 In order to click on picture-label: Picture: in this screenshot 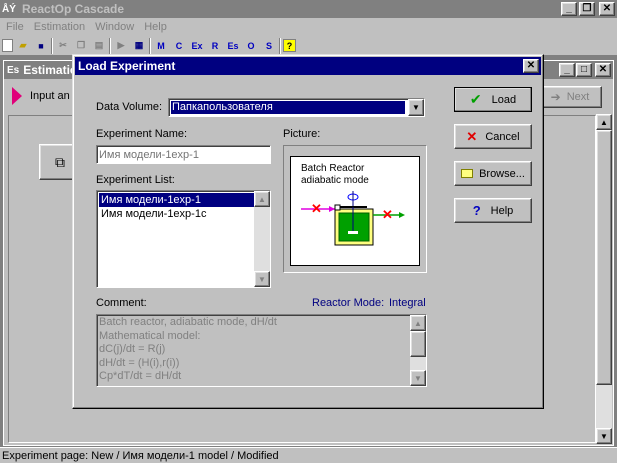, I will do `click(302, 134)`.